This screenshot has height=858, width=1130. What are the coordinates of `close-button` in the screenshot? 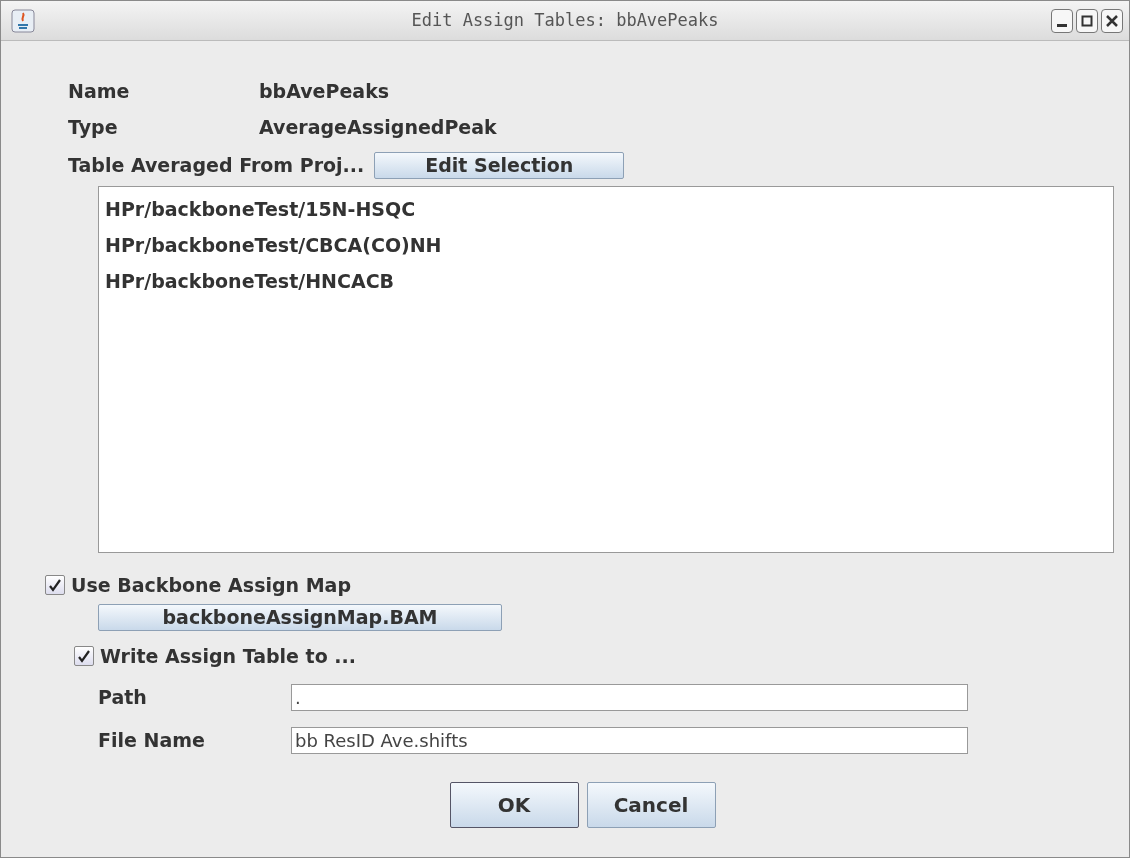 It's located at (1112, 21).